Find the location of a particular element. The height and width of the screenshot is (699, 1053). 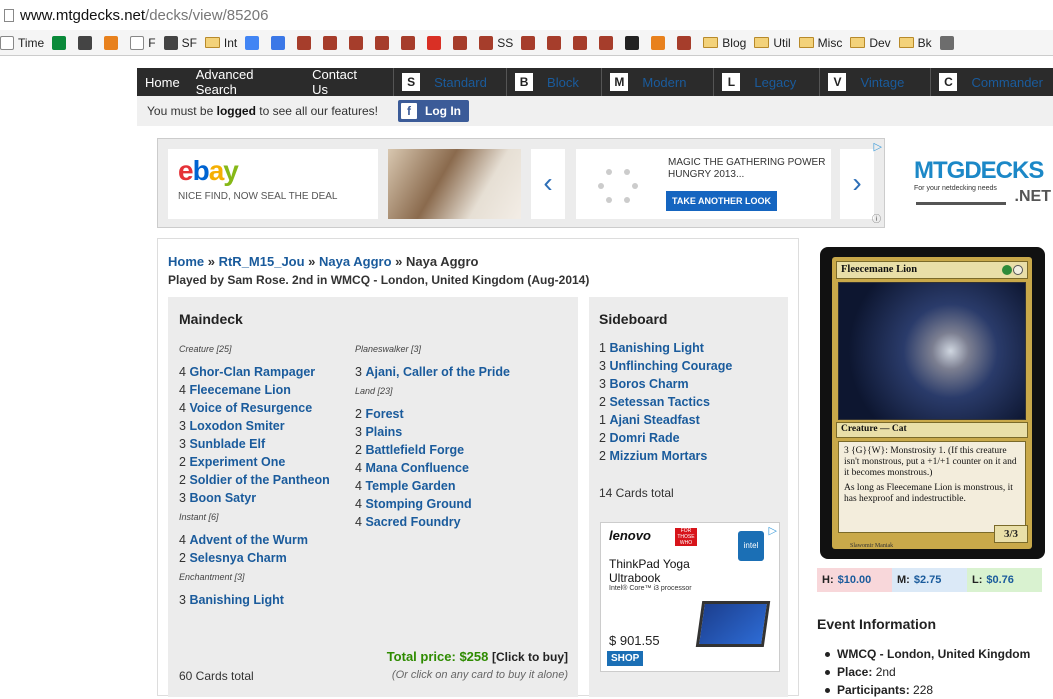

nav-format-standard: S Standard is located at coordinates (449, 82).